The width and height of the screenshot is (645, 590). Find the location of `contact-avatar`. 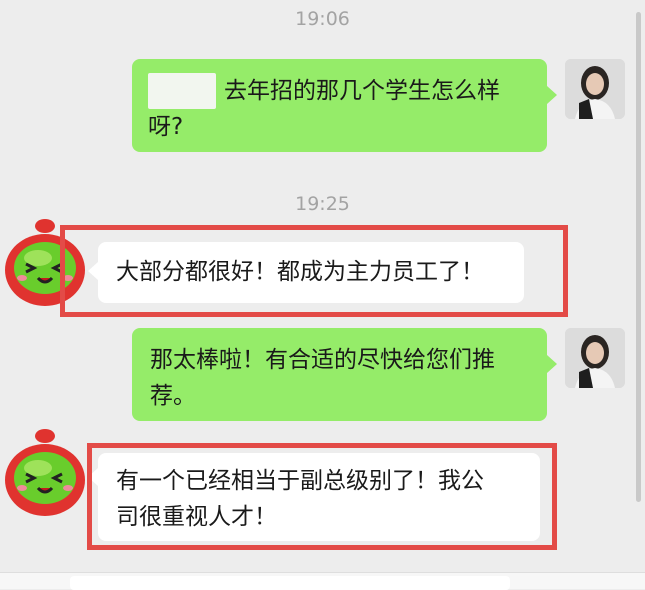

contact-avatar is located at coordinates (45, 474).